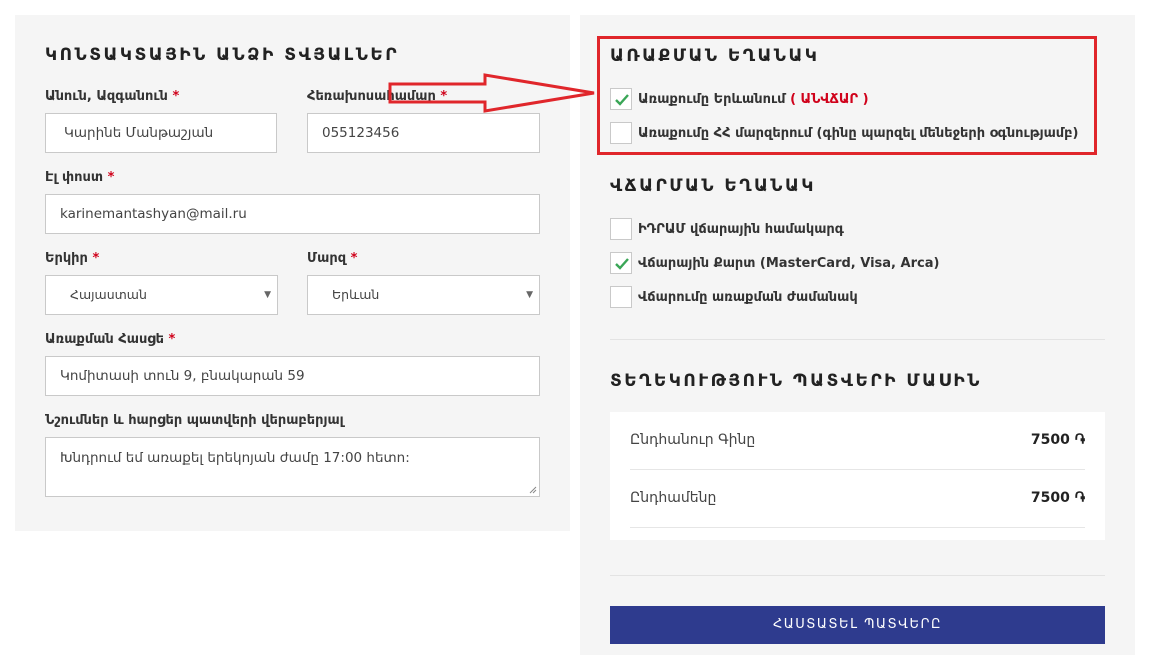  I want to click on order-summary: Ընդհանուր Գինը 7500 ֏ Ընդհամենը 7500 ֏, so click(857, 476).